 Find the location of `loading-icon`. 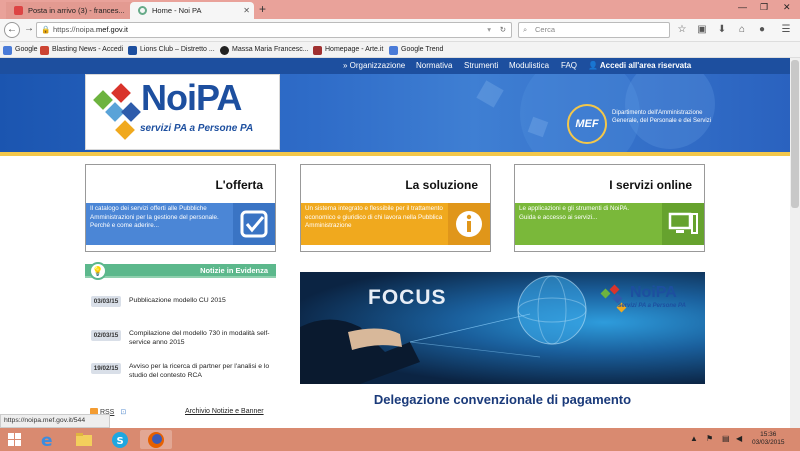

loading-icon is located at coordinates (142, 10).